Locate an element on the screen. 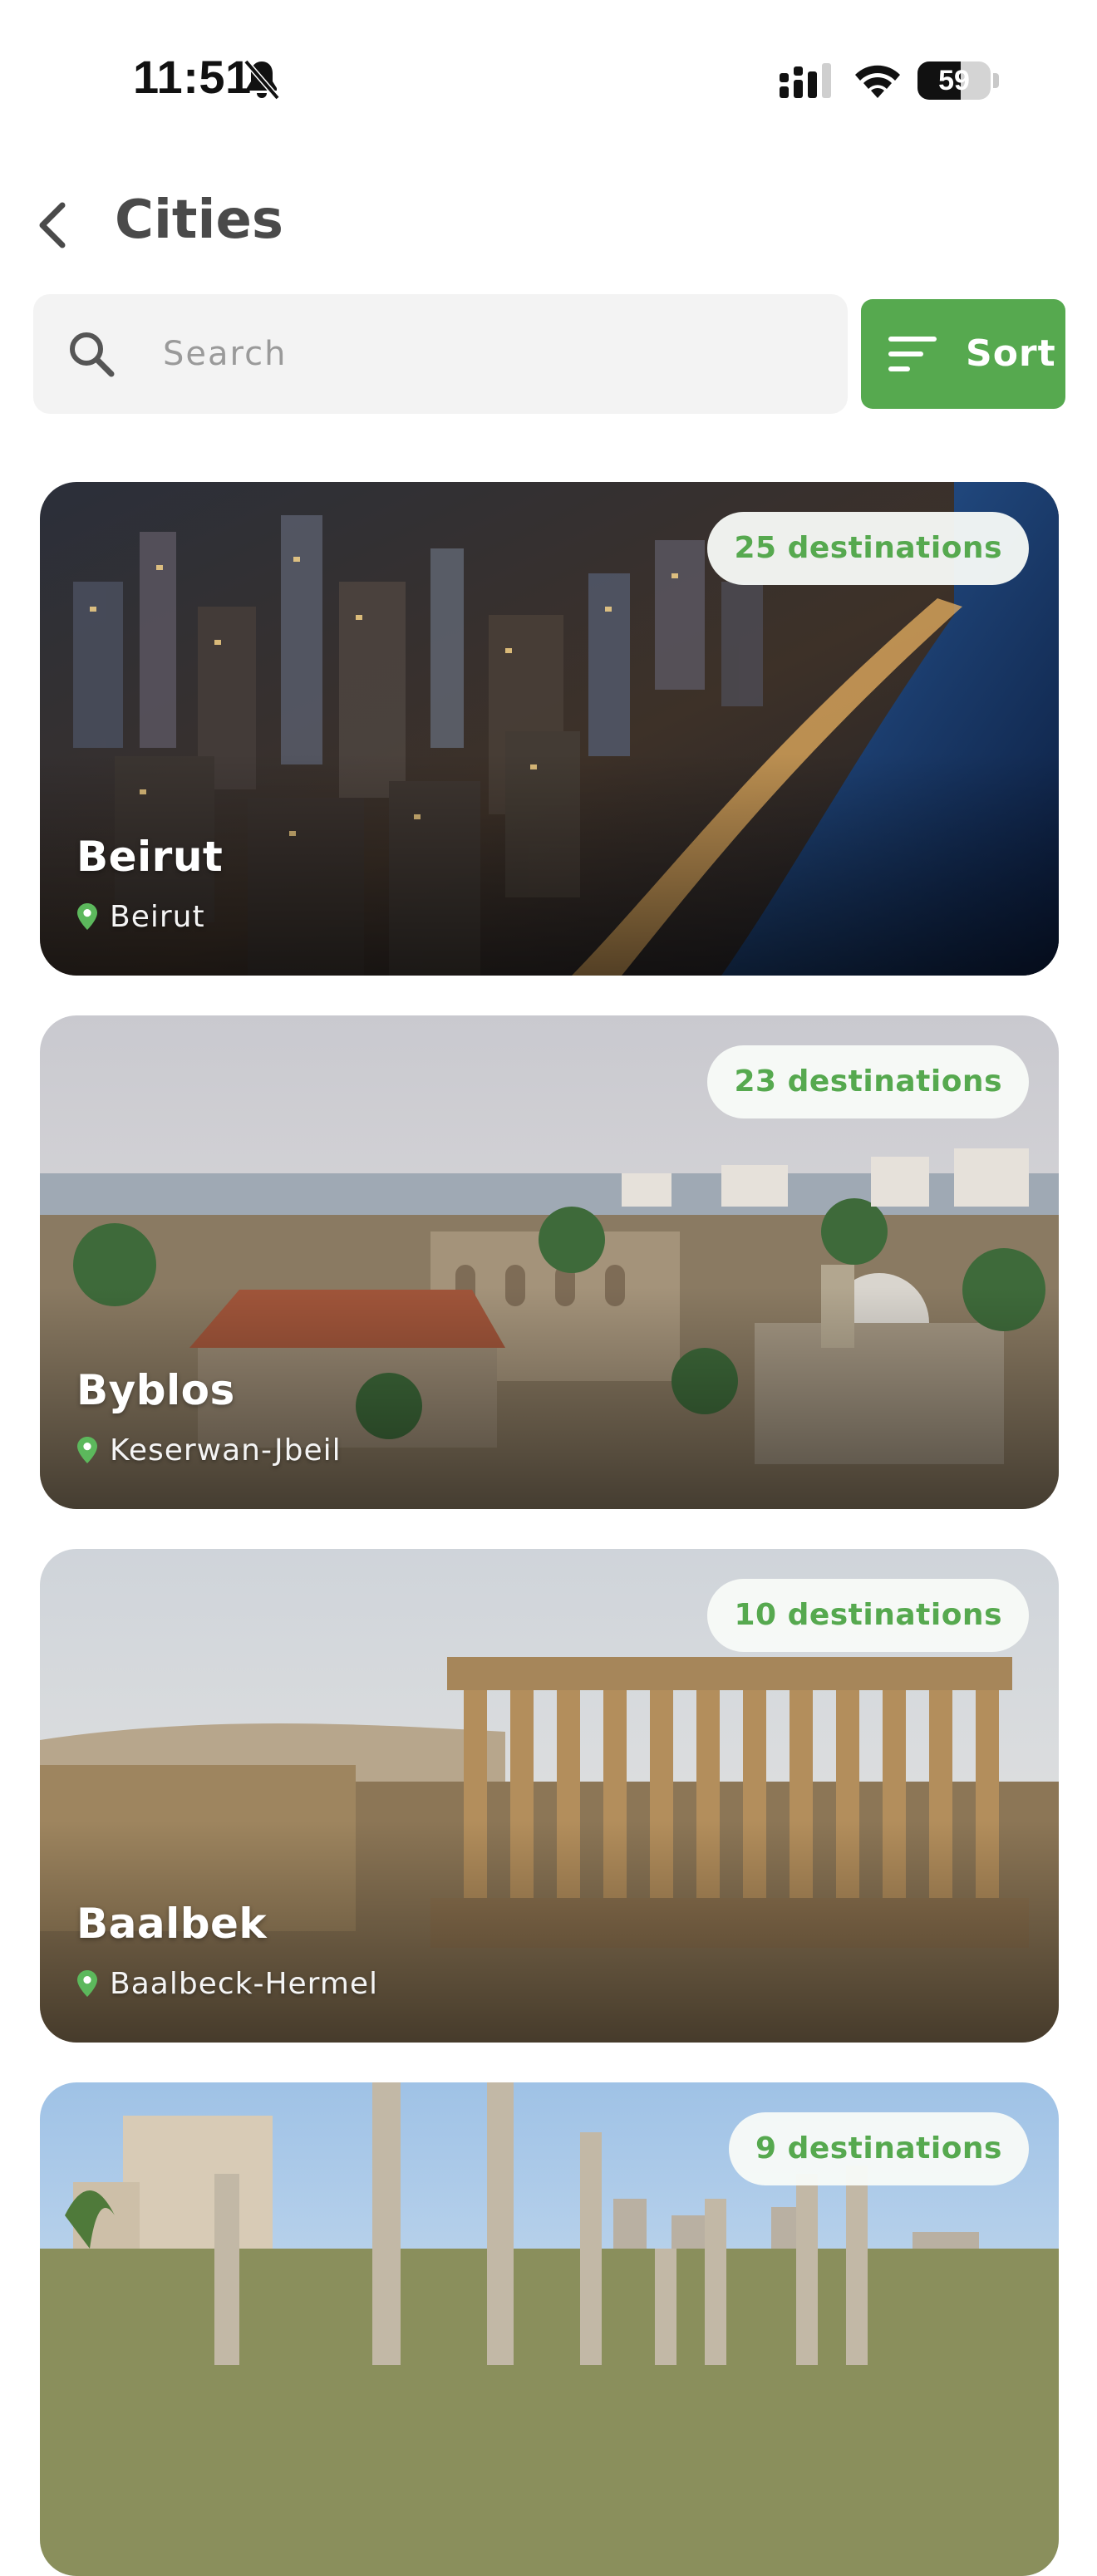  back-button is located at coordinates (52, 226).